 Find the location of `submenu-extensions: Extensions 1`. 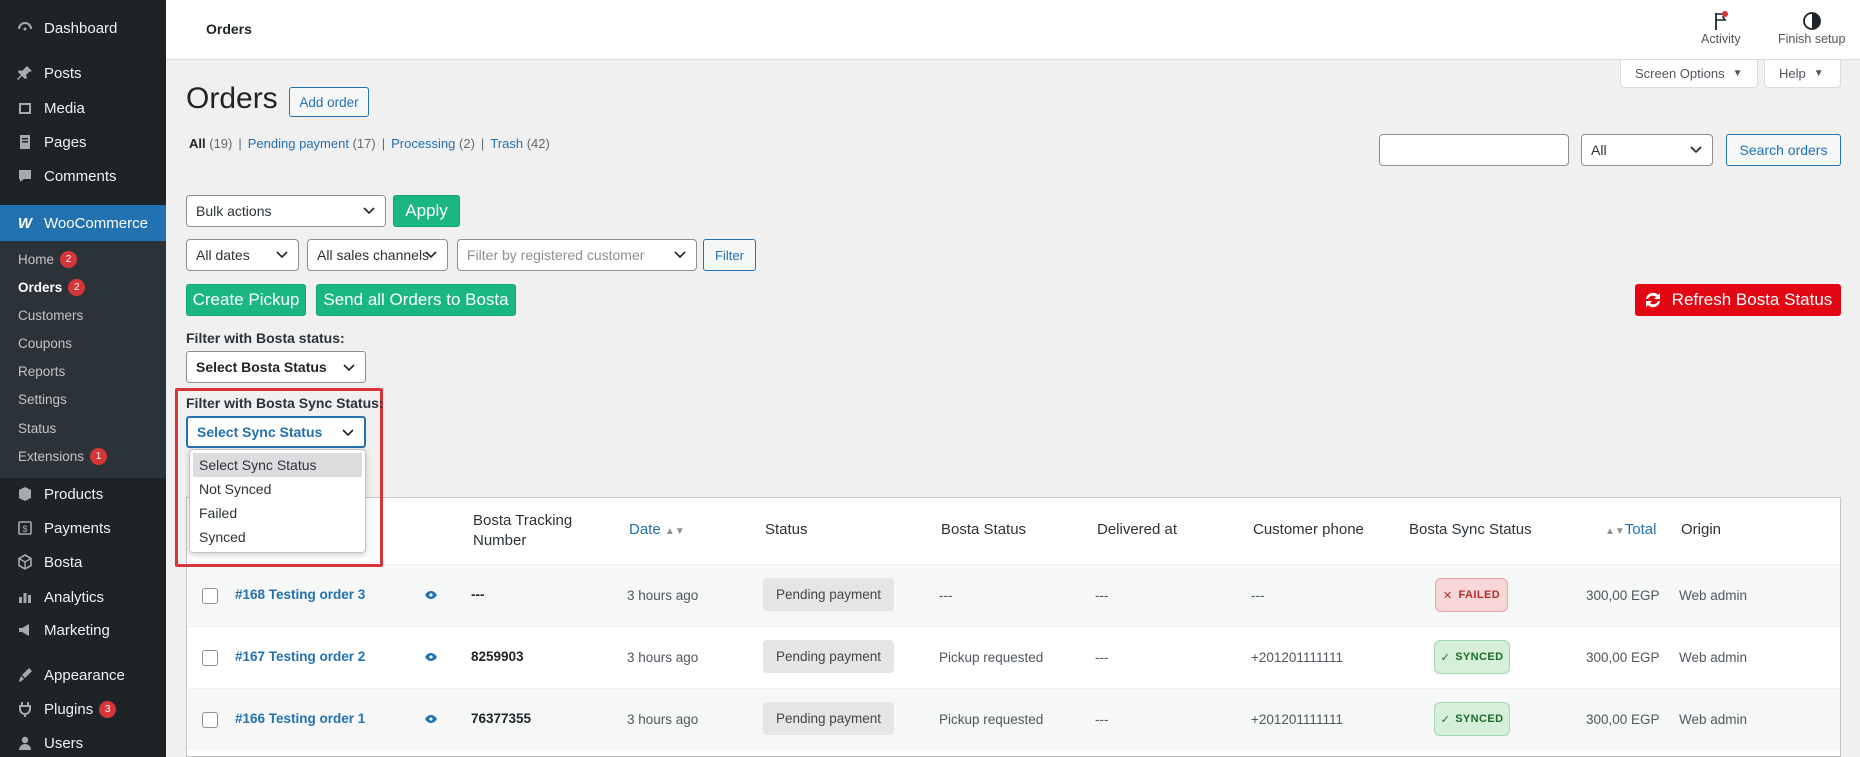

submenu-extensions: Extensions 1 is located at coordinates (63, 456).